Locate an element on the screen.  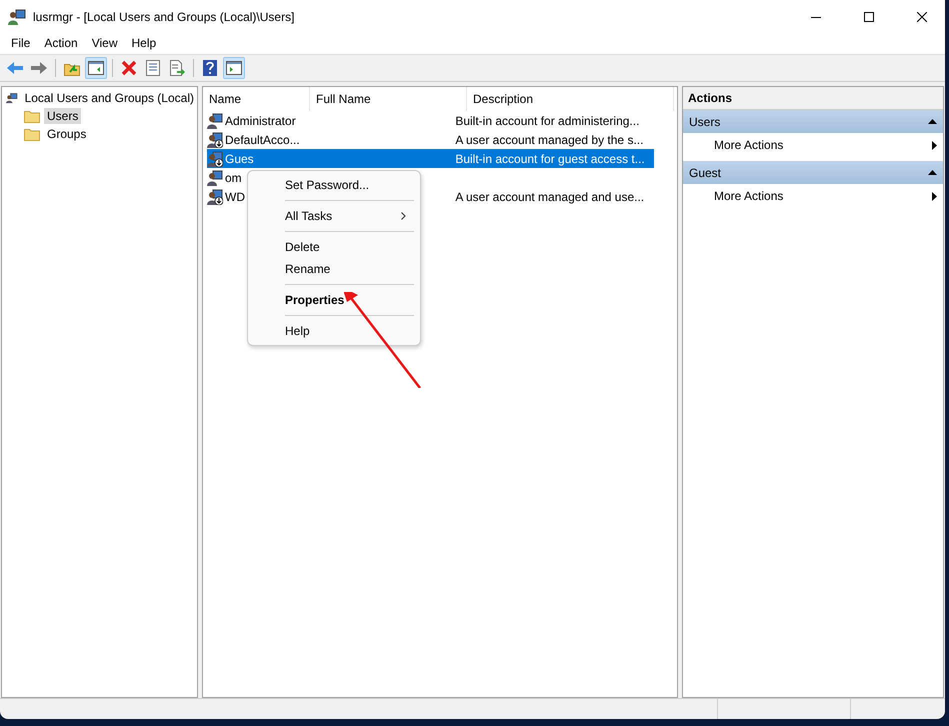
column-header: Name is located at coordinates (256, 99).